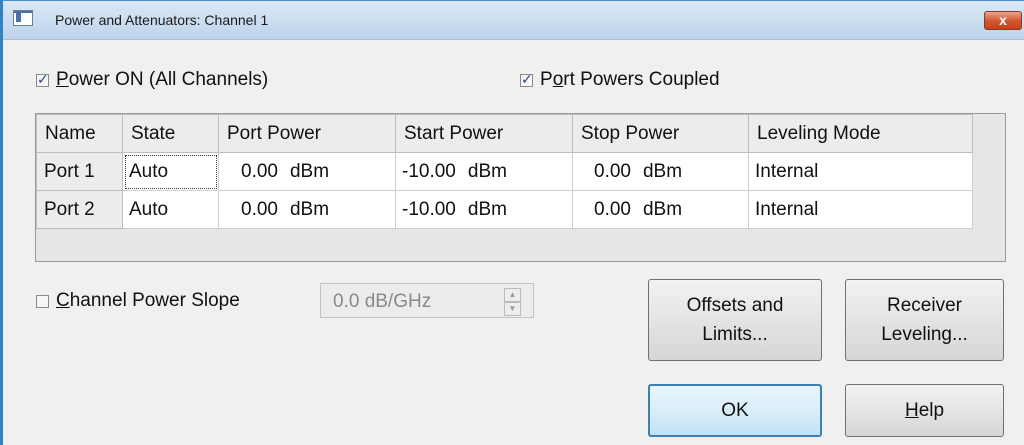 The width and height of the screenshot is (1024, 445). What do you see at coordinates (860, 133) in the screenshot?
I see `column-header-leveling-mode: Leveling Mode` at bounding box center [860, 133].